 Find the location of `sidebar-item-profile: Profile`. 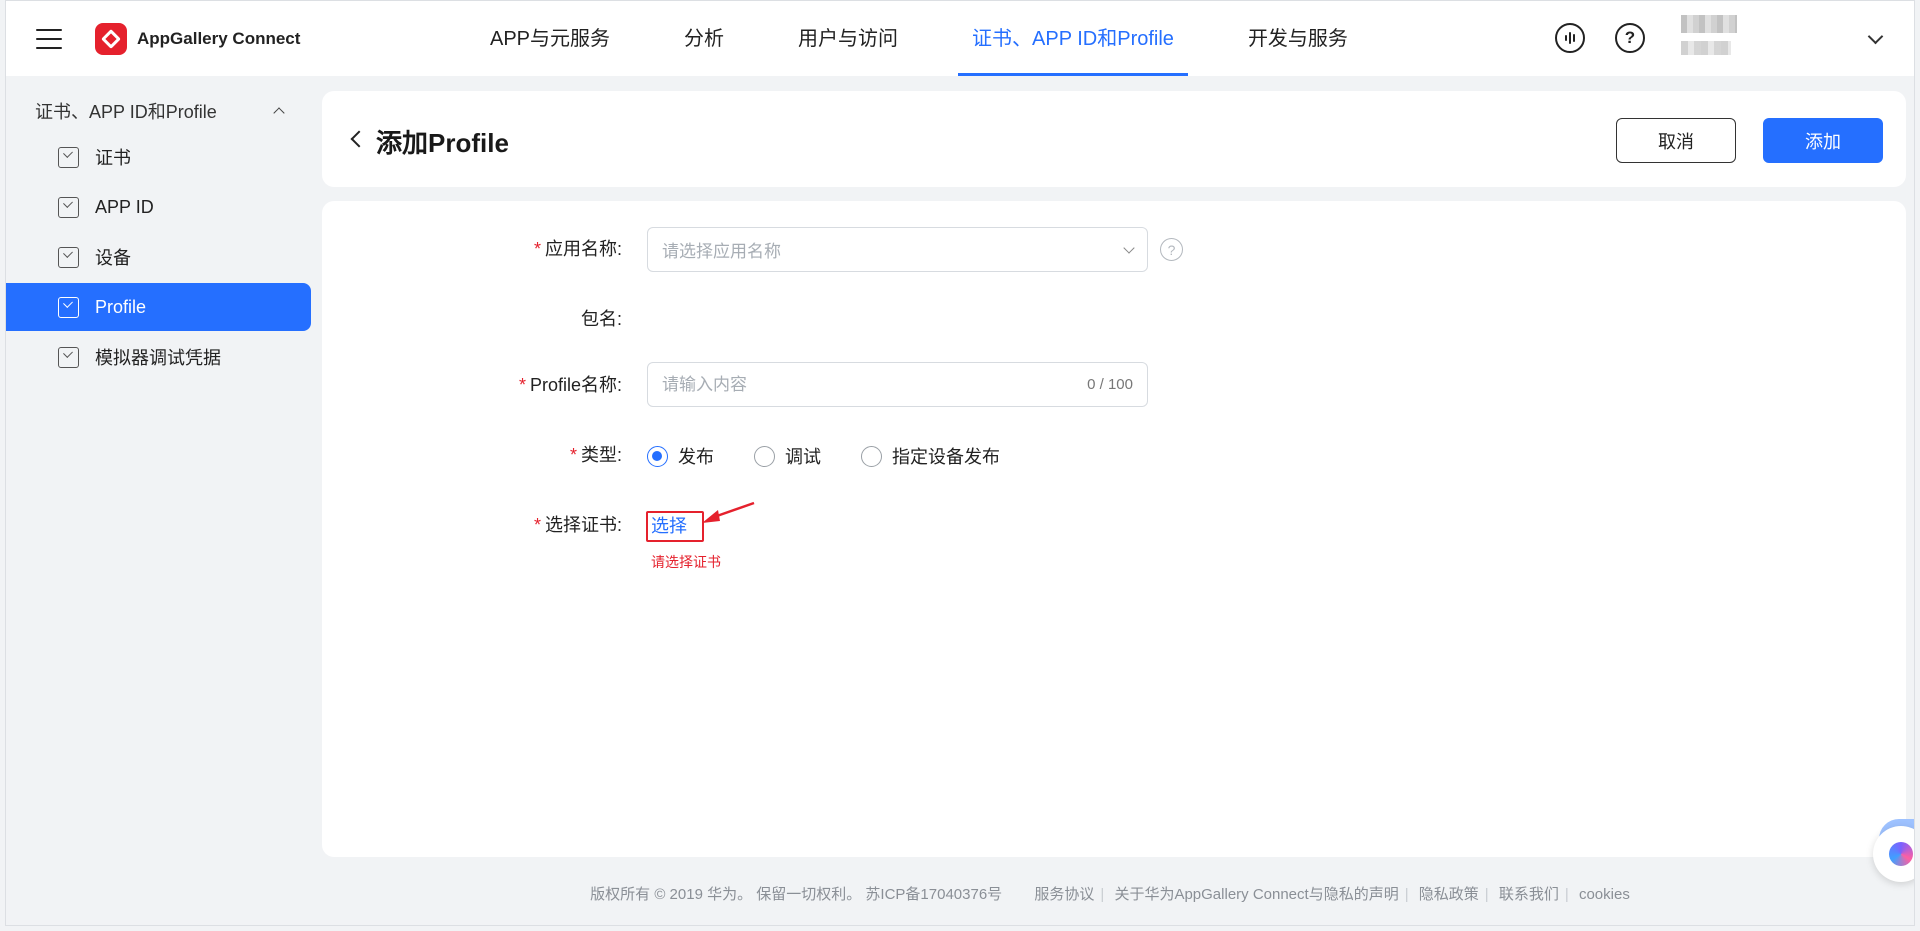

sidebar-item-profile: Profile is located at coordinates (158, 307).